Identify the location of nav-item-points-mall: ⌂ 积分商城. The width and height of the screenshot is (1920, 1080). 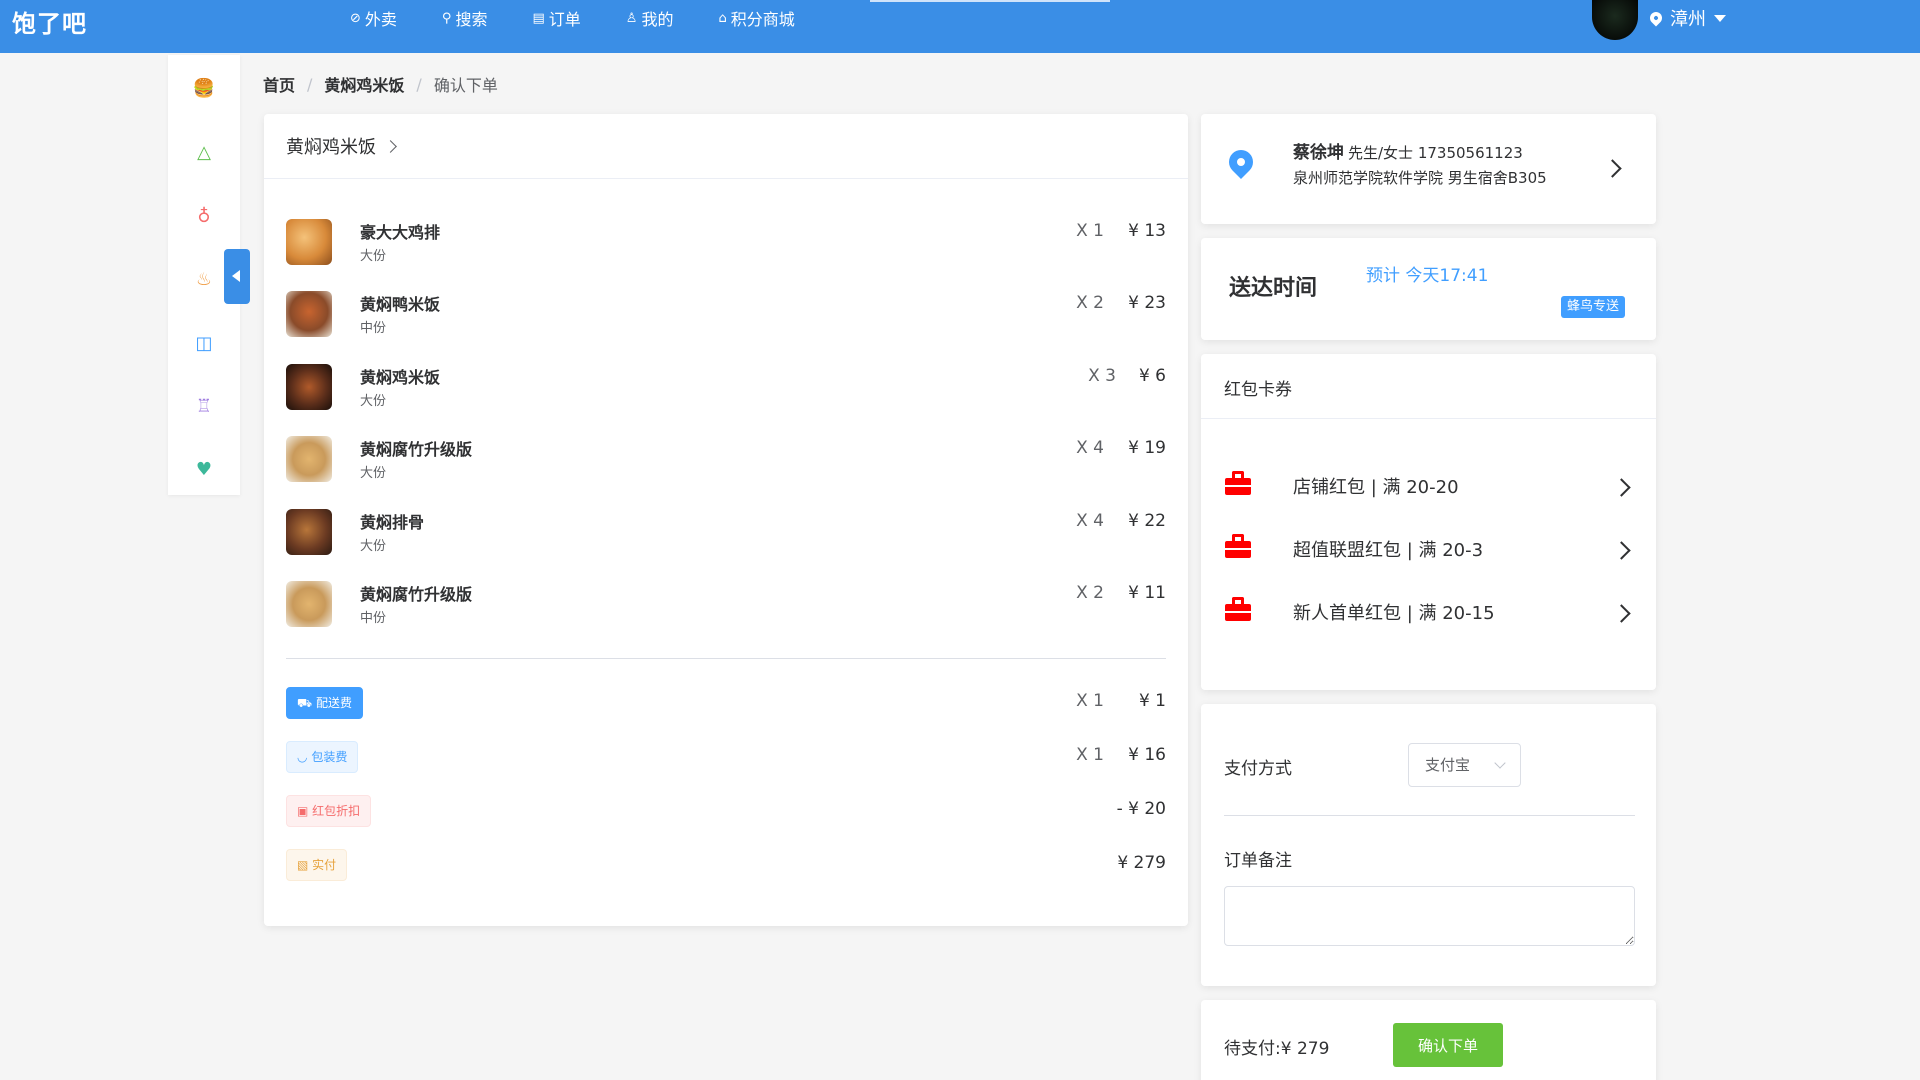
(756, 18).